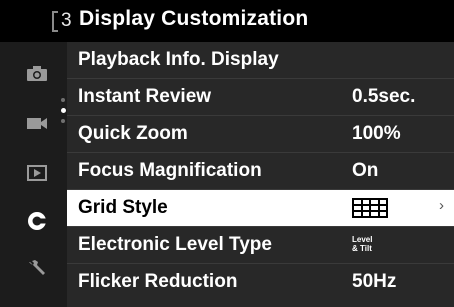 The image size is (454, 307). Describe the element at coordinates (260, 208) in the screenshot. I see `menu-item-grid-style: Grid Style ›` at that location.